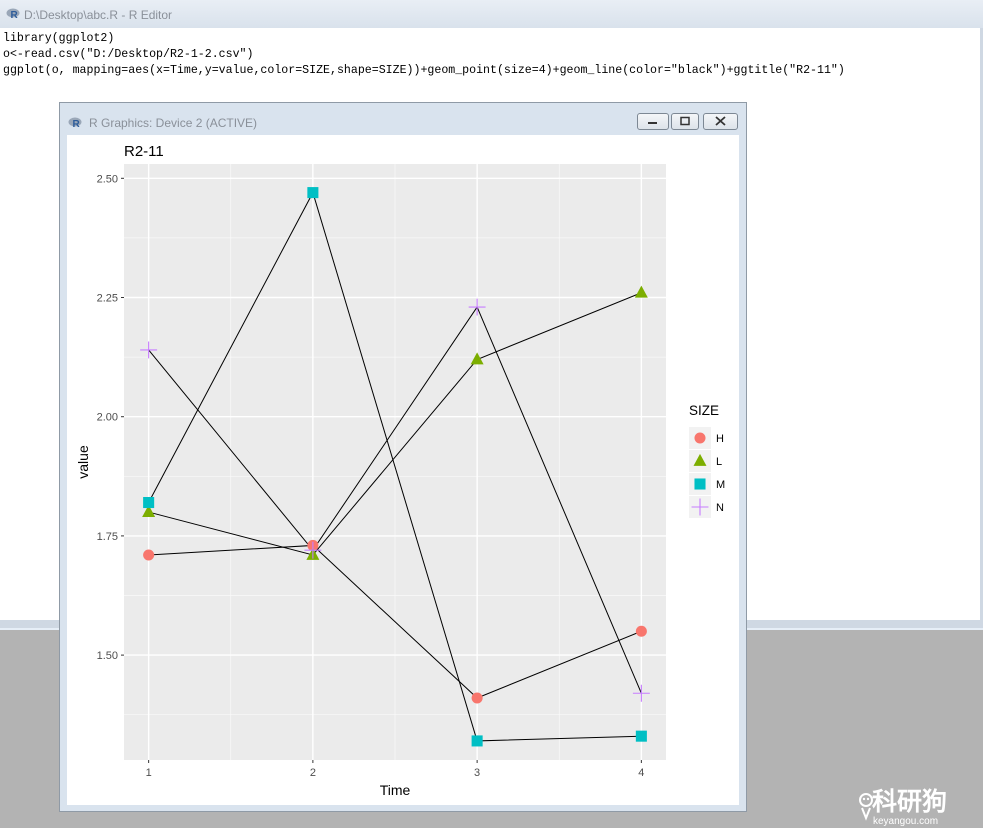 The height and width of the screenshot is (828, 983). Describe the element at coordinates (910, 802) in the screenshot. I see `watermark-text: 科研狗` at that location.